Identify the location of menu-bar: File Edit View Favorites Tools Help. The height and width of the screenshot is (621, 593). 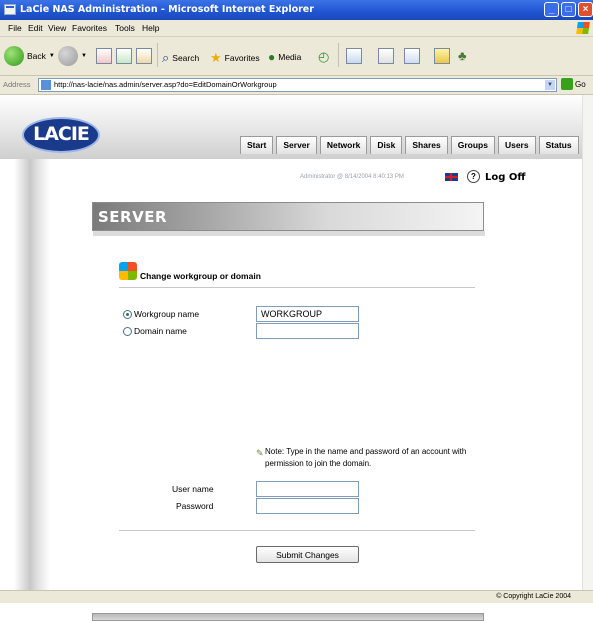
(296, 28).